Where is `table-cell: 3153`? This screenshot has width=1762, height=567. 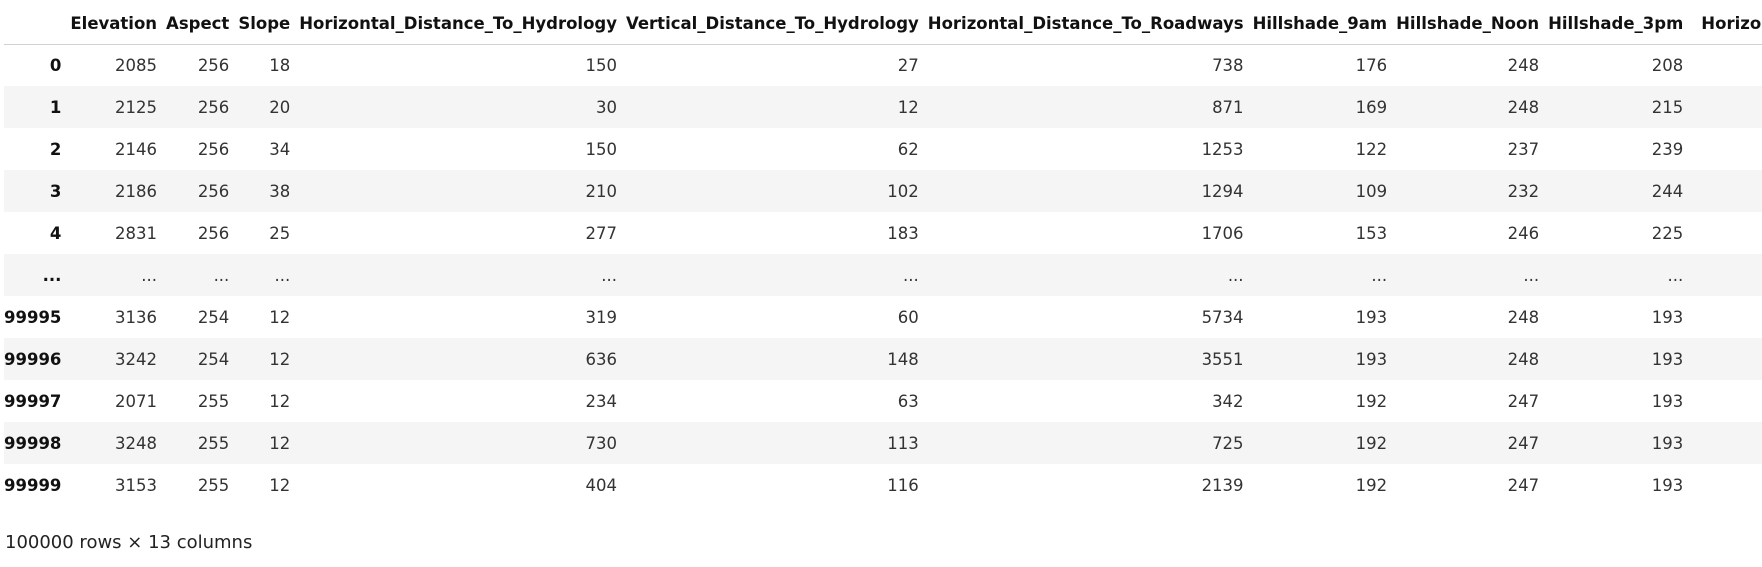
table-cell: 3153 is located at coordinates (136, 485).